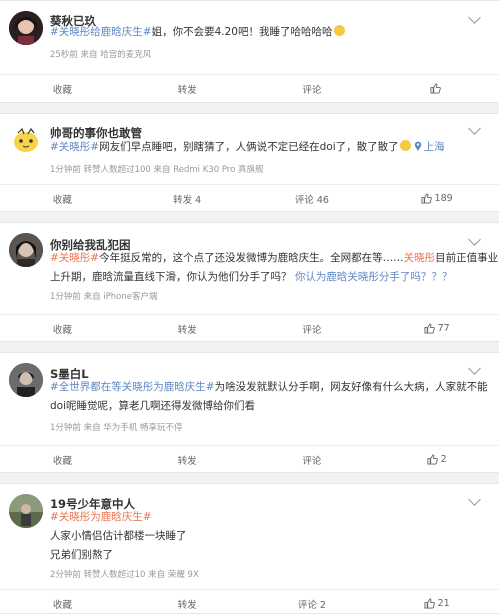 Image resolution: width=499 pixels, height=614 pixels. What do you see at coordinates (132, 387) in the screenshot?
I see `hashtag-link: #全世界都在等关晓彤为鹿晗庆生#` at bounding box center [132, 387].